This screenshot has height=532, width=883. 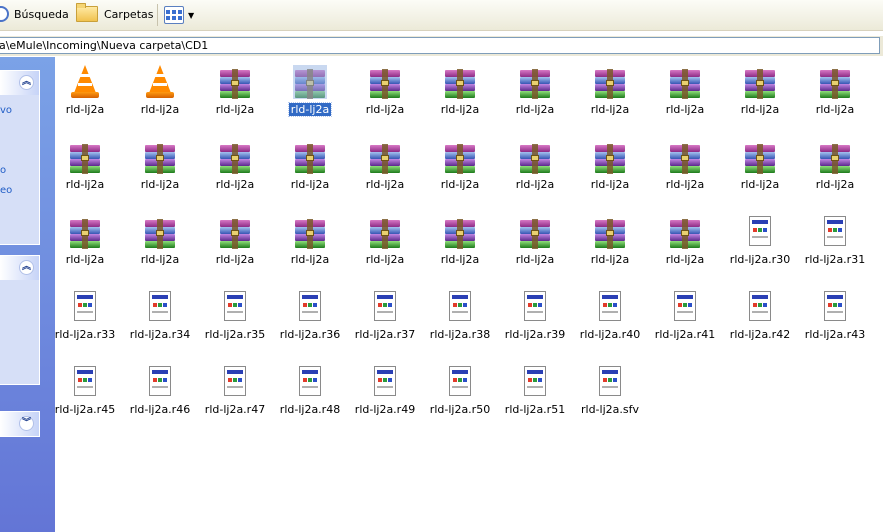 What do you see at coordinates (460, 400) in the screenshot?
I see `file-item: rld-lj2a.r50` at bounding box center [460, 400].